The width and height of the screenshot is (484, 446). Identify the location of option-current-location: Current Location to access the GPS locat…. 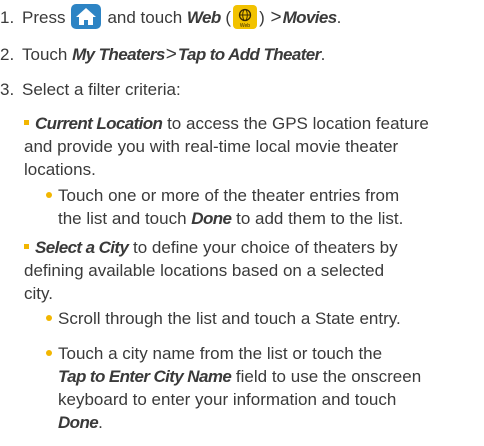
(226, 146).